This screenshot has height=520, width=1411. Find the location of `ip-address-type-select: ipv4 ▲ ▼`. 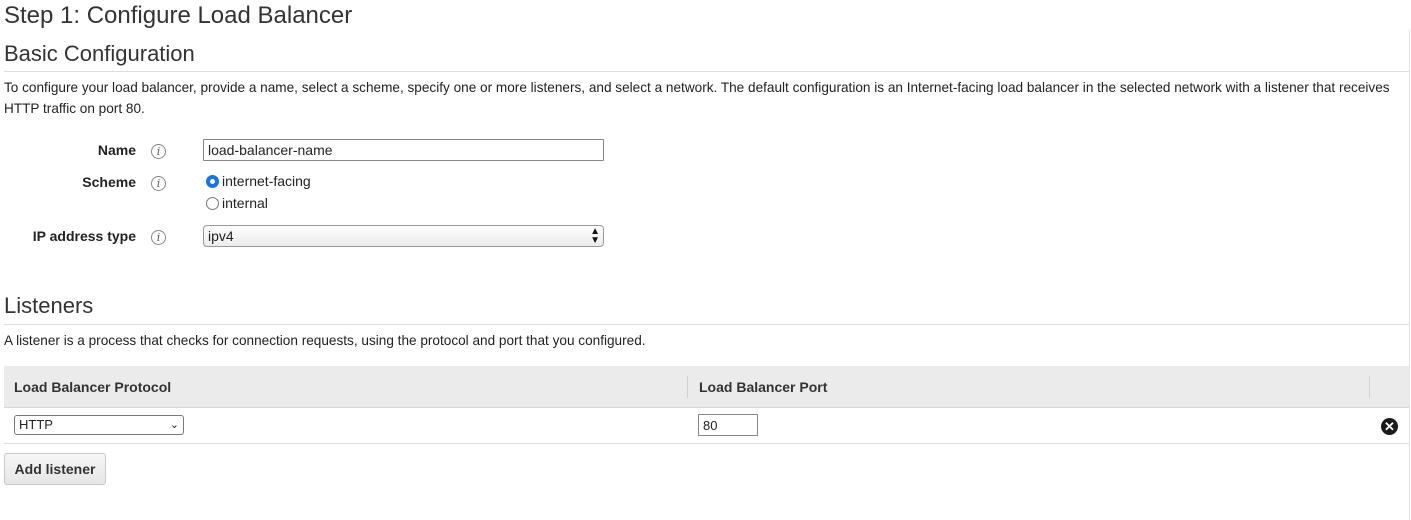

ip-address-type-select: ipv4 ▲ ▼ is located at coordinates (403, 236).